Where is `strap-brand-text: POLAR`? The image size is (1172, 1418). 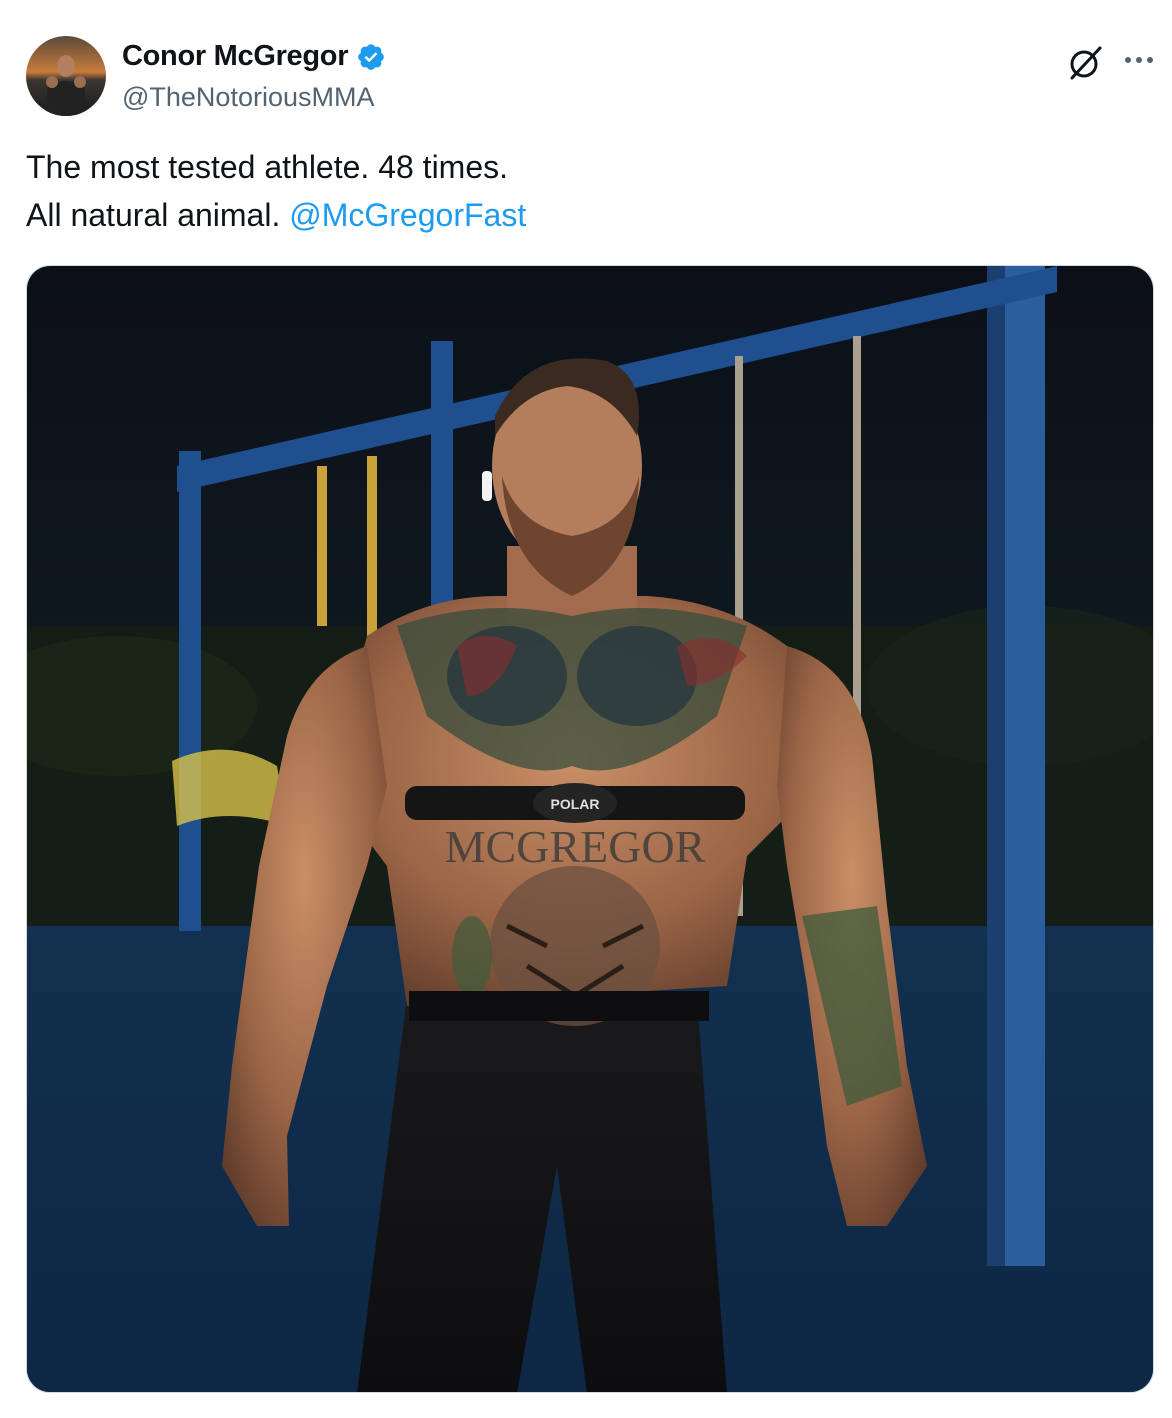
strap-brand-text: POLAR is located at coordinates (575, 804).